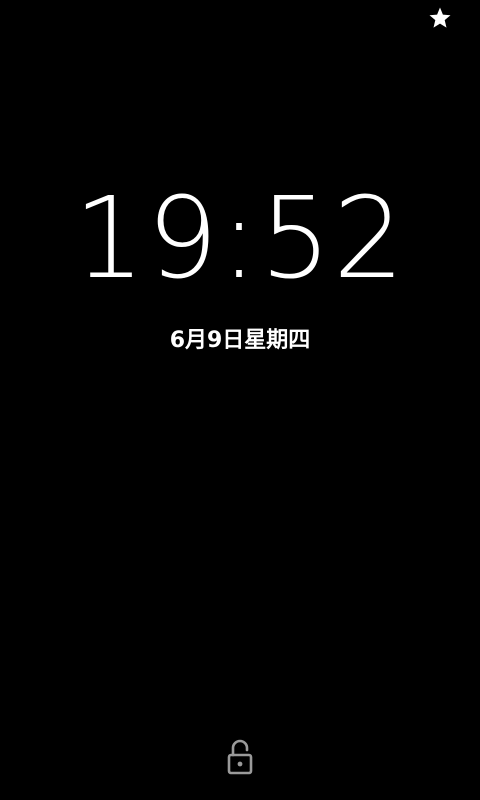 This screenshot has width=480, height=800. What do you see at coordinates (440, 18) in the screenshot?
I see `star-icon` at bounding box center [440, 18].